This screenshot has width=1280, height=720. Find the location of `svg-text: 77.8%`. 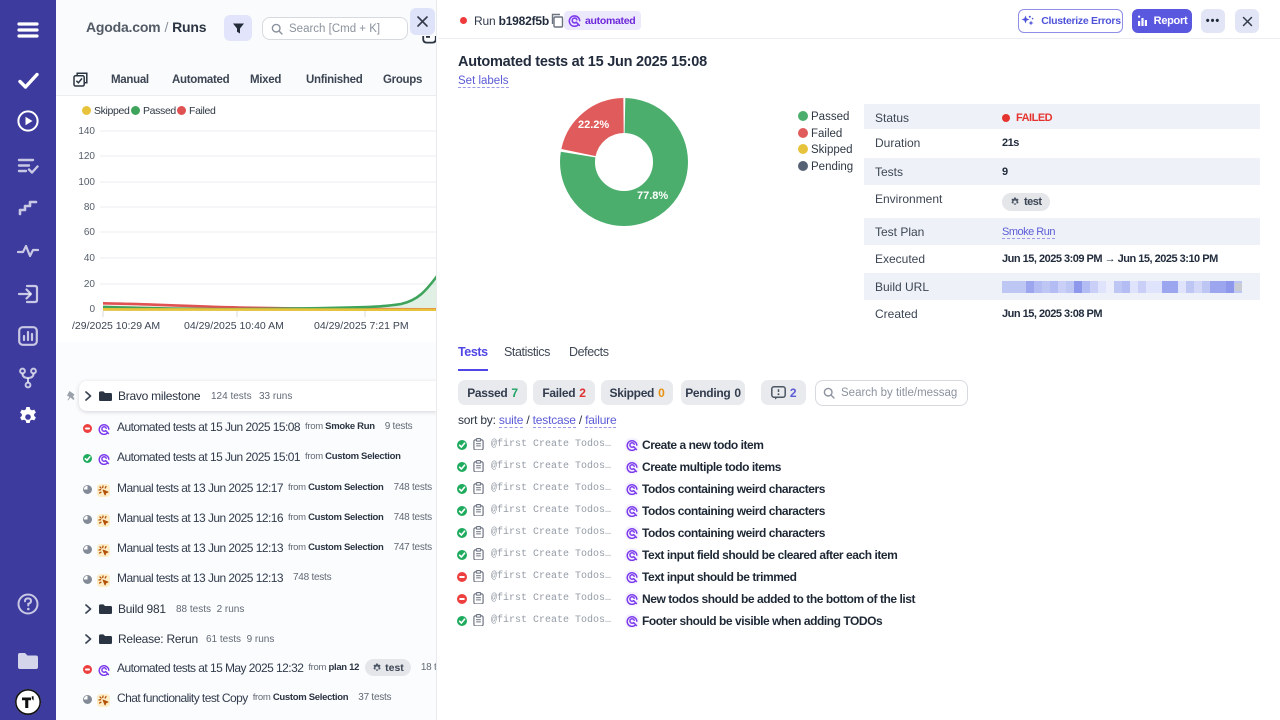

svg-text: 77.8% is located at coordinates (652, 196).